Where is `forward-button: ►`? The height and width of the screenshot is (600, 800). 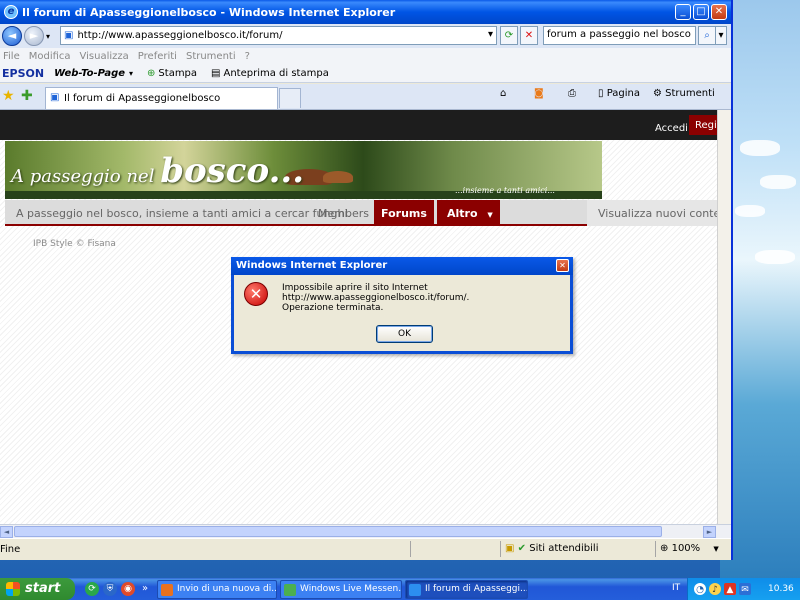 forward-button: ► is located at coordinates (34, 36).